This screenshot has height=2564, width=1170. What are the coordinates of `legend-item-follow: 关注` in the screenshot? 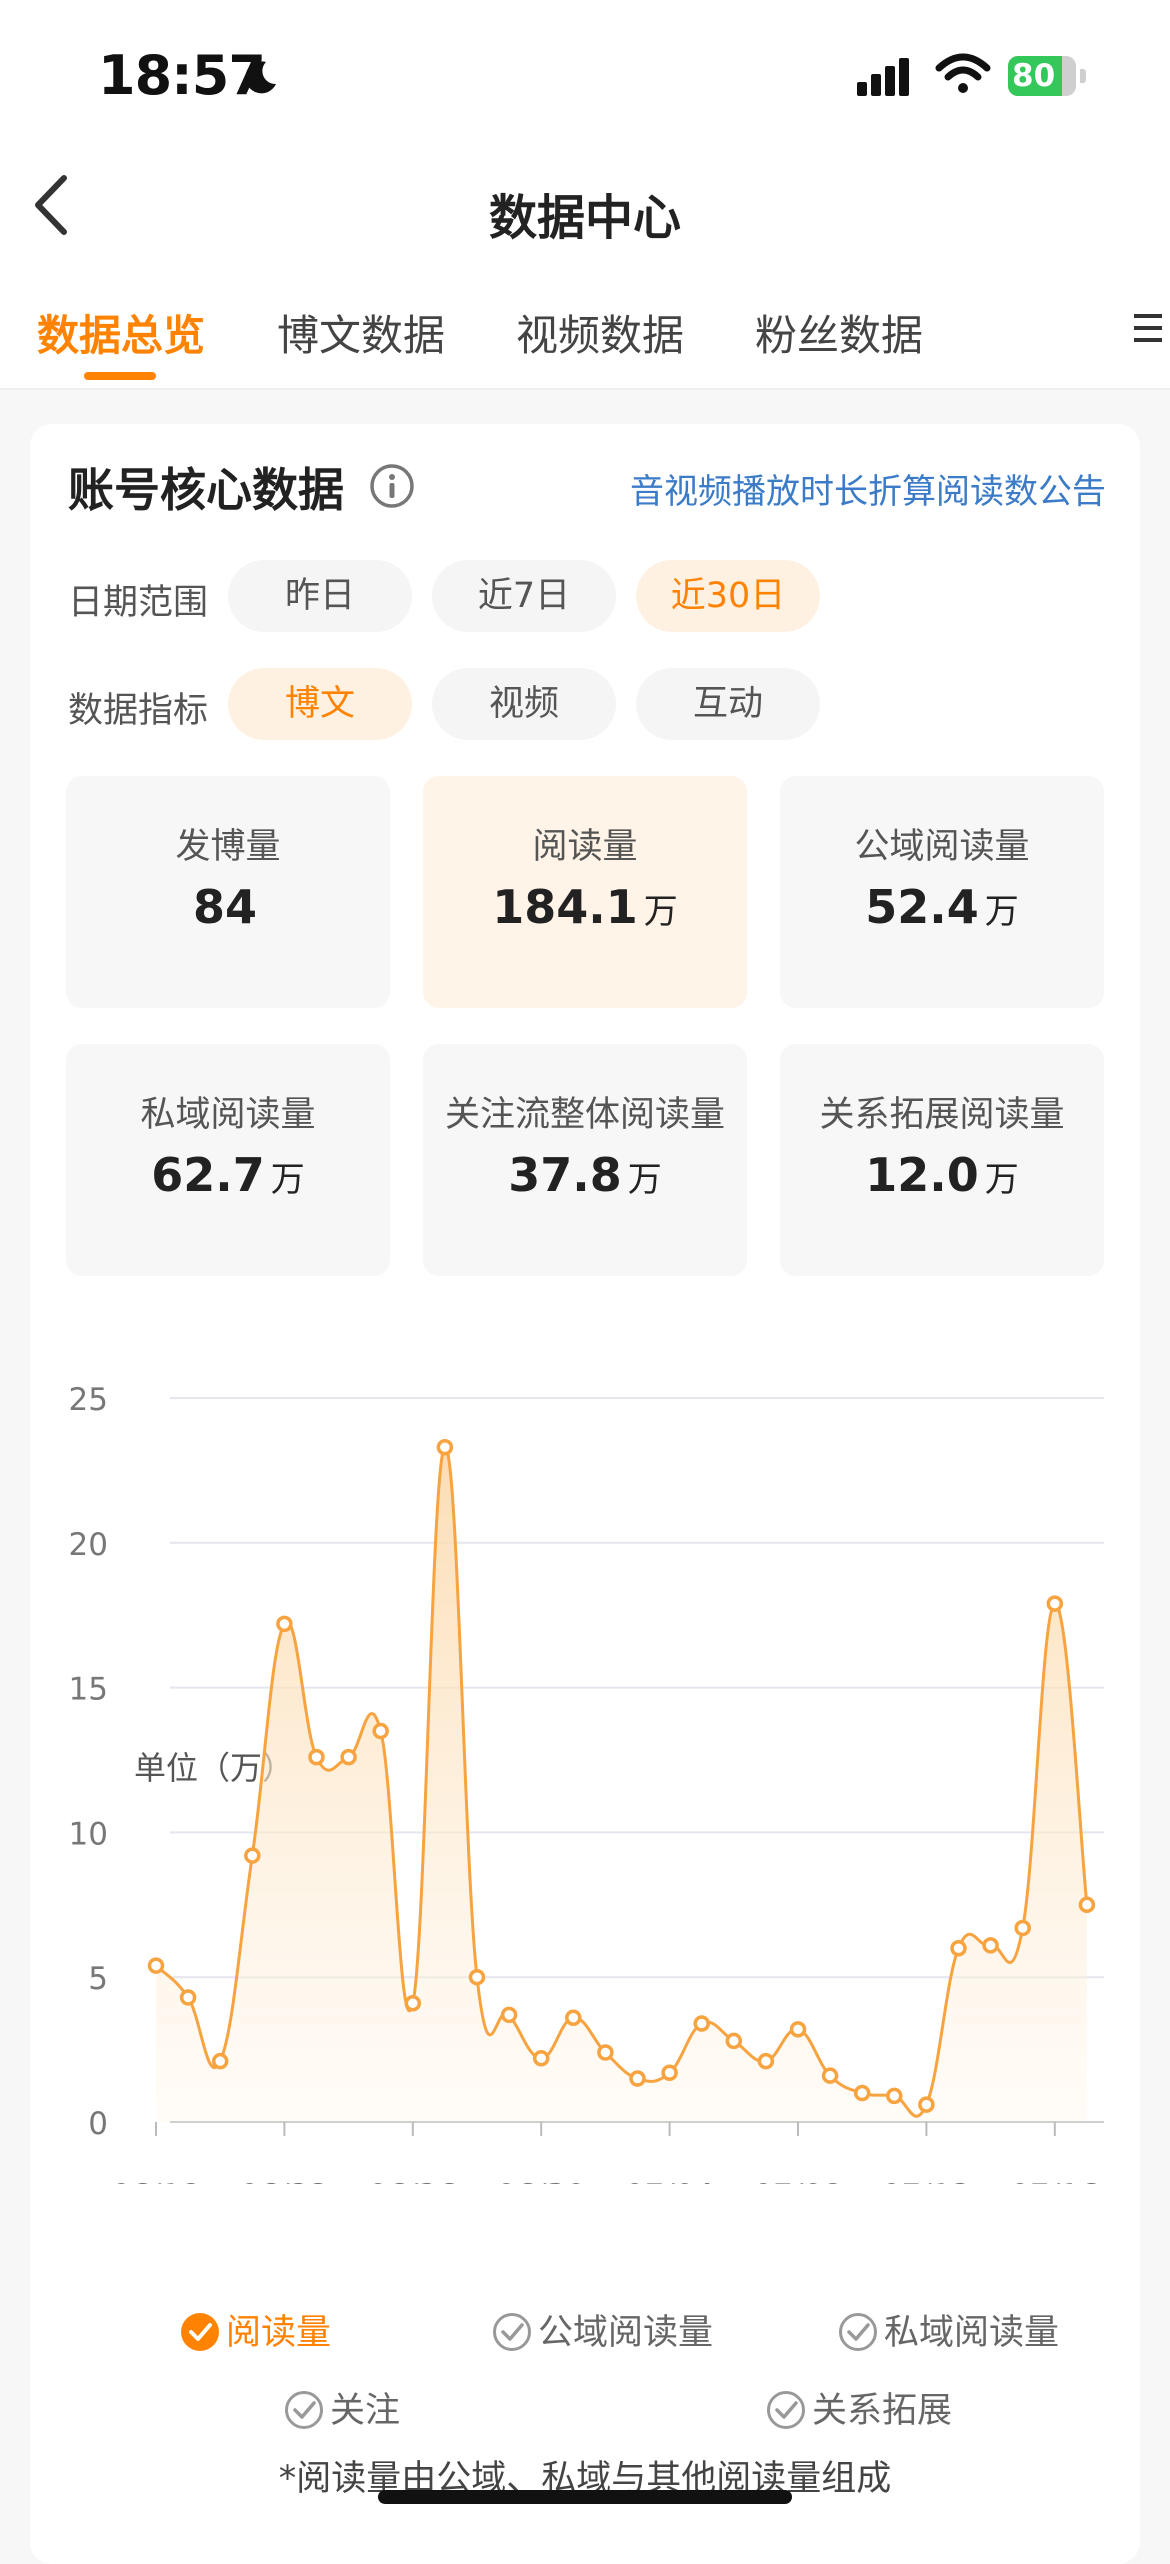 It's located at (342, 2407).